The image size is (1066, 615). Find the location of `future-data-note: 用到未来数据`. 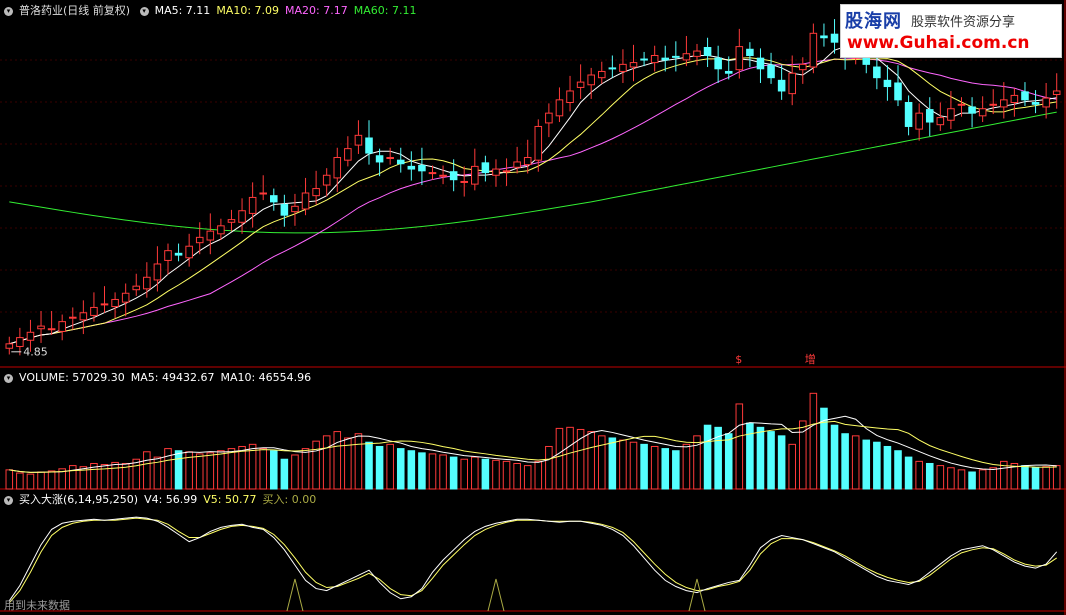

future-data-note: 用到未来数据 is located at coordinates (37, 605).